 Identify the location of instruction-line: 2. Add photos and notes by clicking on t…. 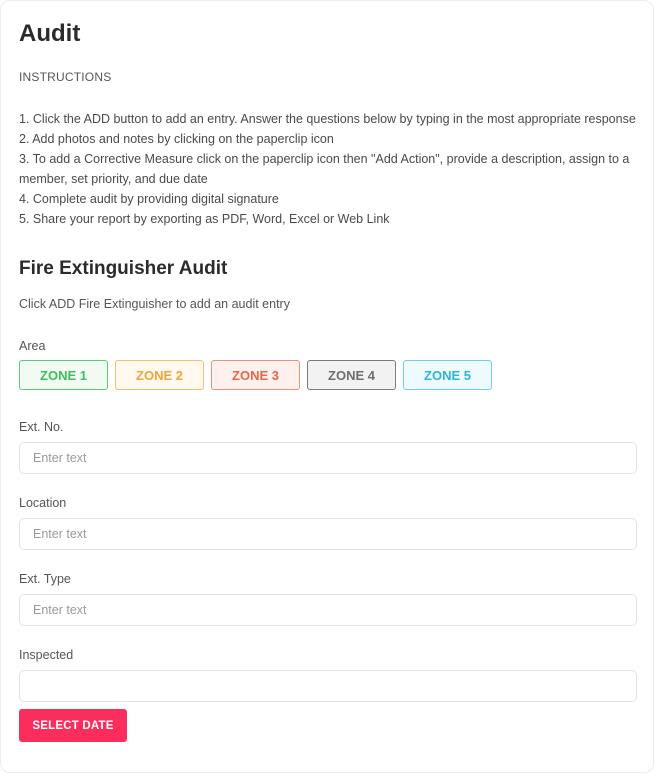
(176, 139).